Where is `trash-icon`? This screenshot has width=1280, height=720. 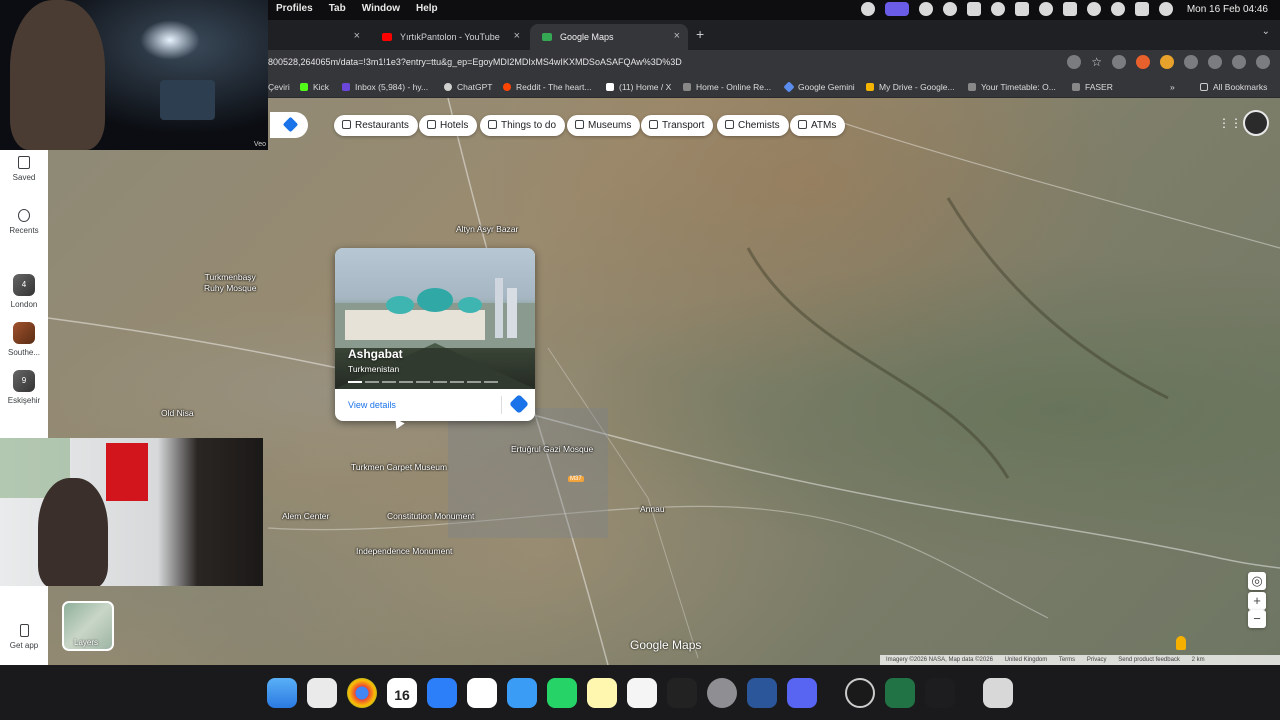 trash-icon is located at coordinates (998, 693).